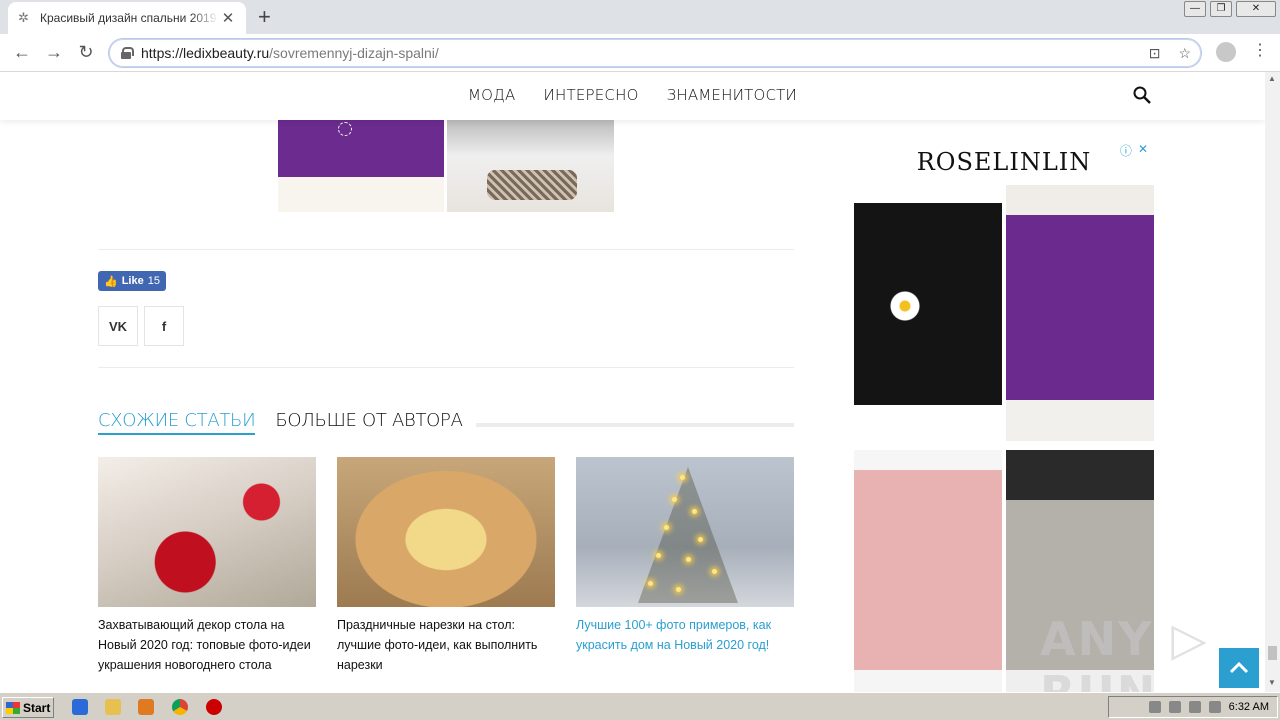 This screenshot has height=720, width=1280. I want to click on clock: 6:32 AM, so click(1249, 707).